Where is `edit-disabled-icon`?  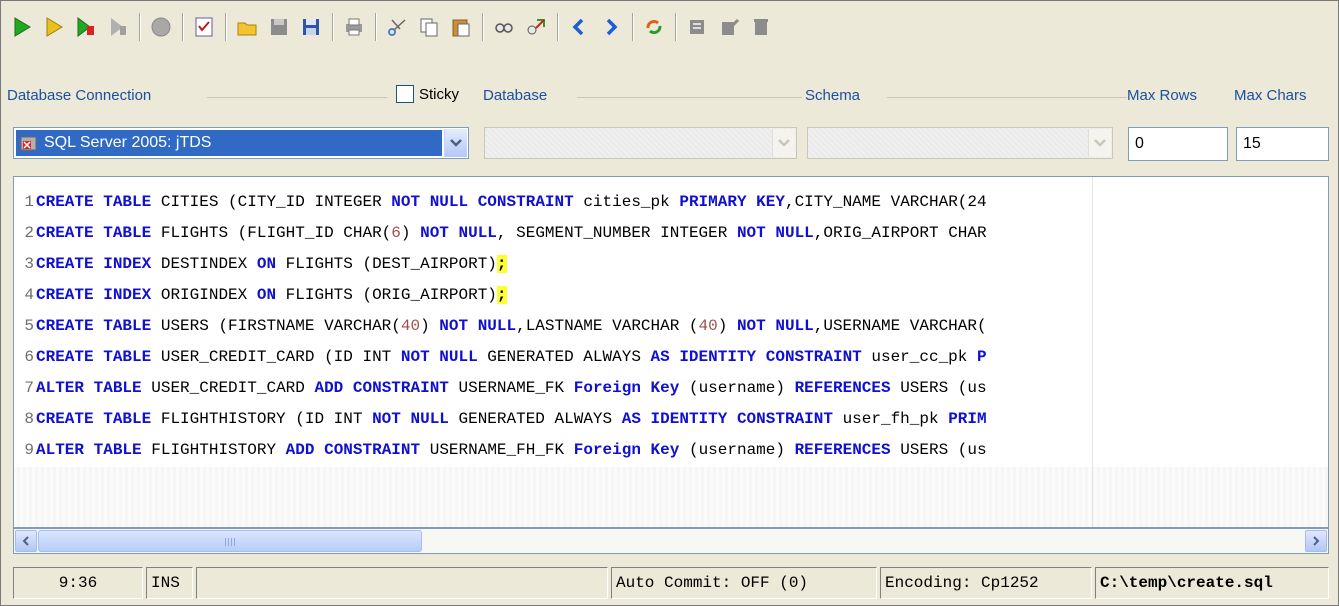 edit-disabled-icon is located at coordinates (729, 27).